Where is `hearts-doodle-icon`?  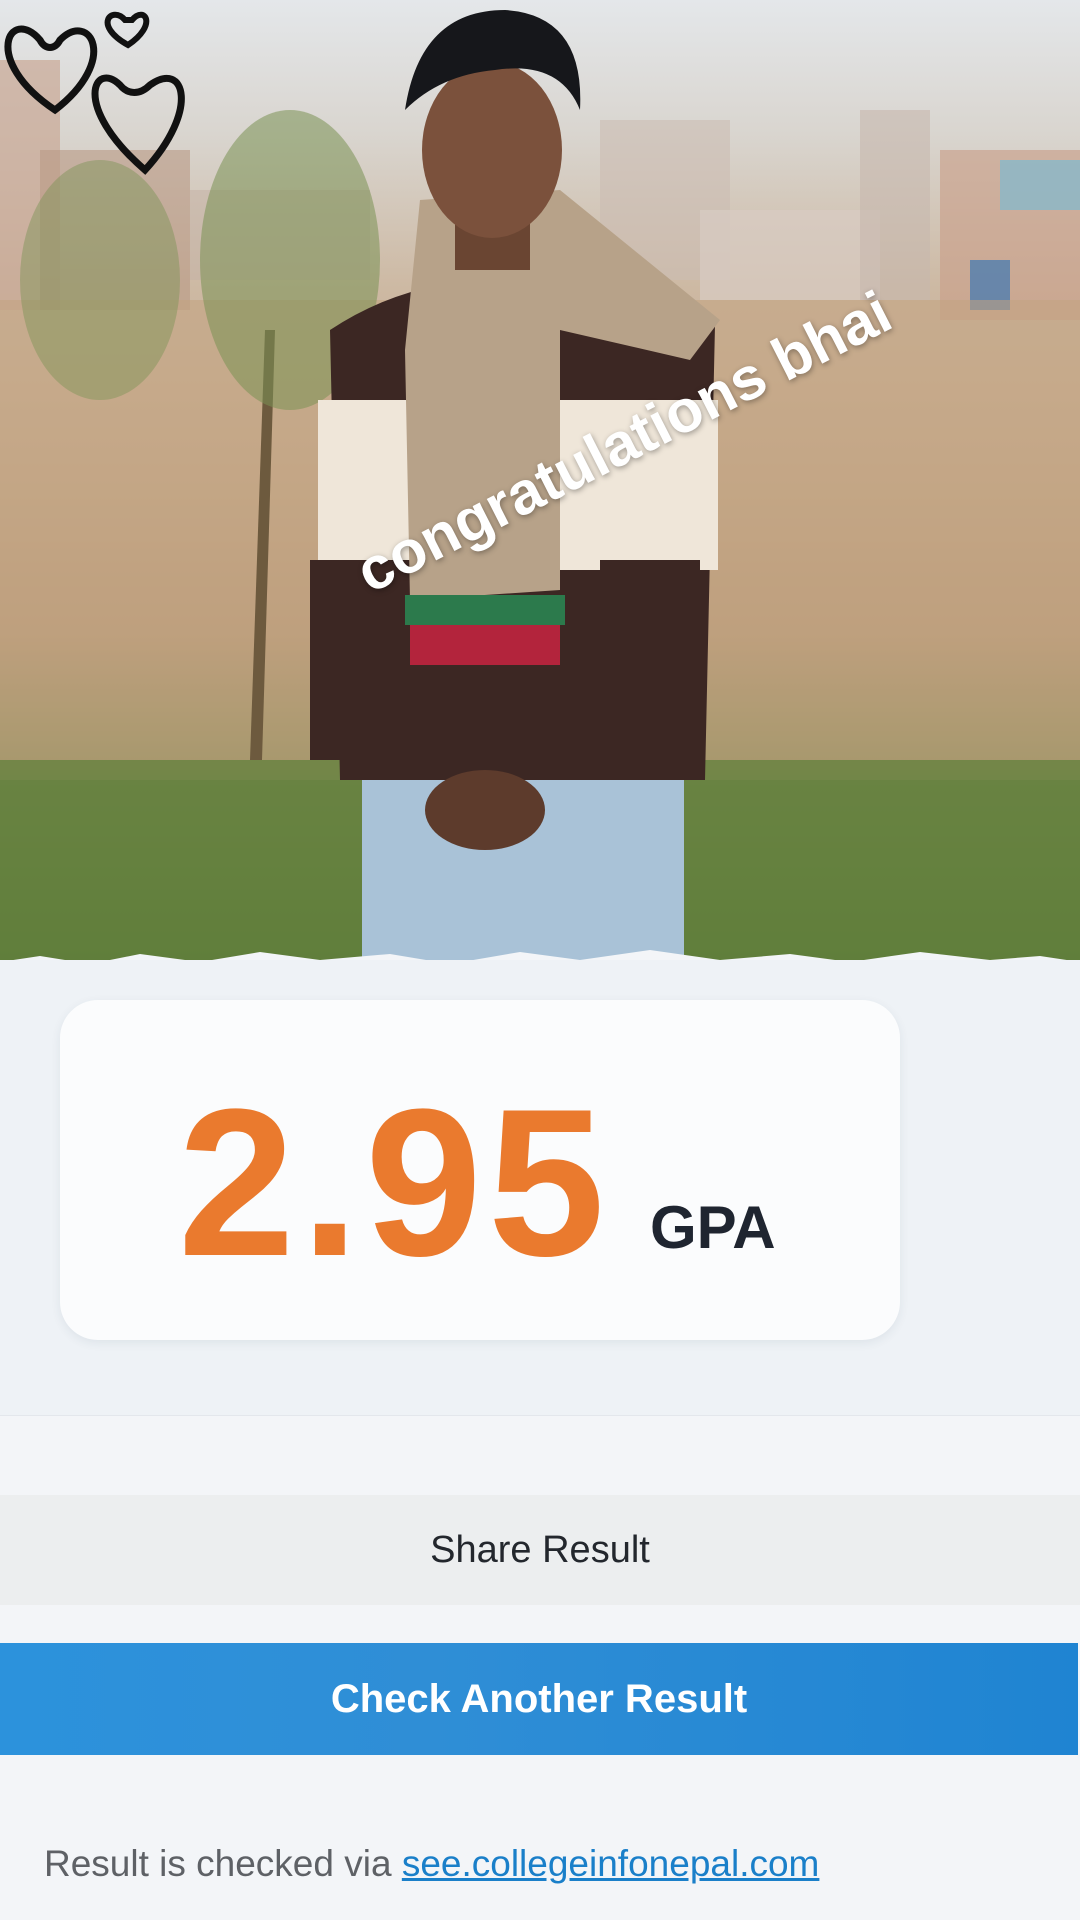 hearts-doodle-icon is located at coordinates (94, 93).